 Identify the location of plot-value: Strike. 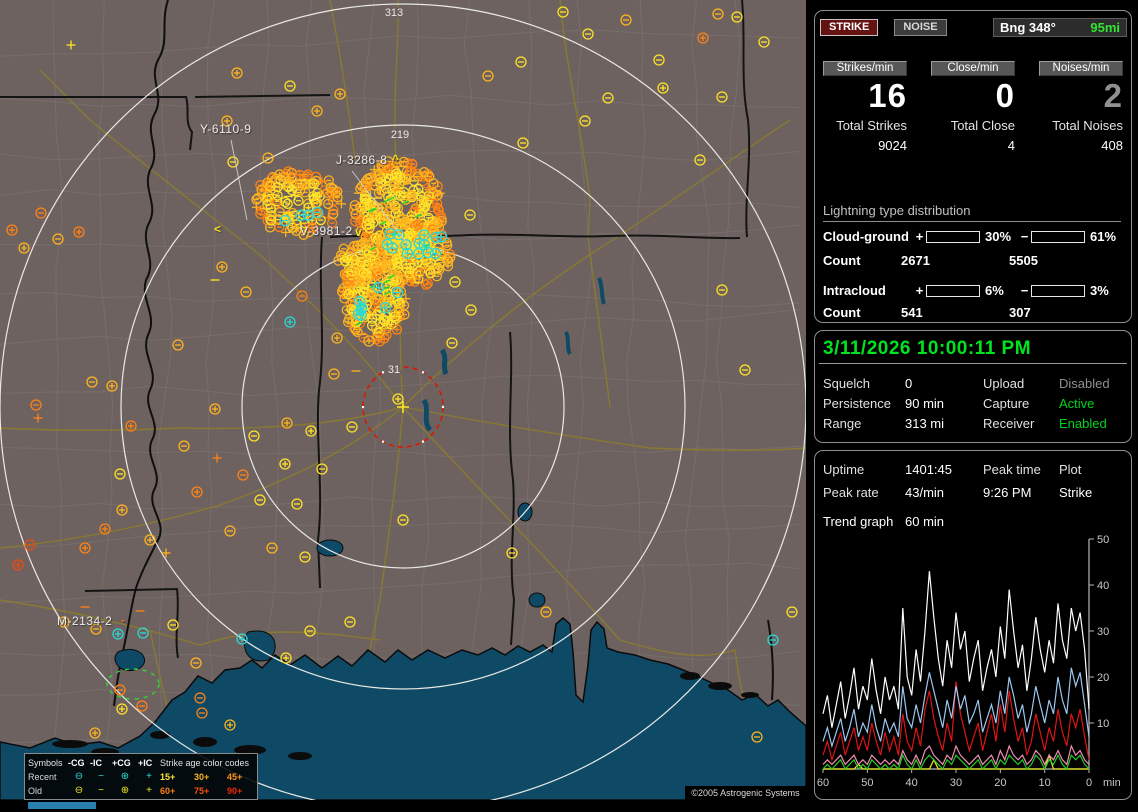
(1076, 492).